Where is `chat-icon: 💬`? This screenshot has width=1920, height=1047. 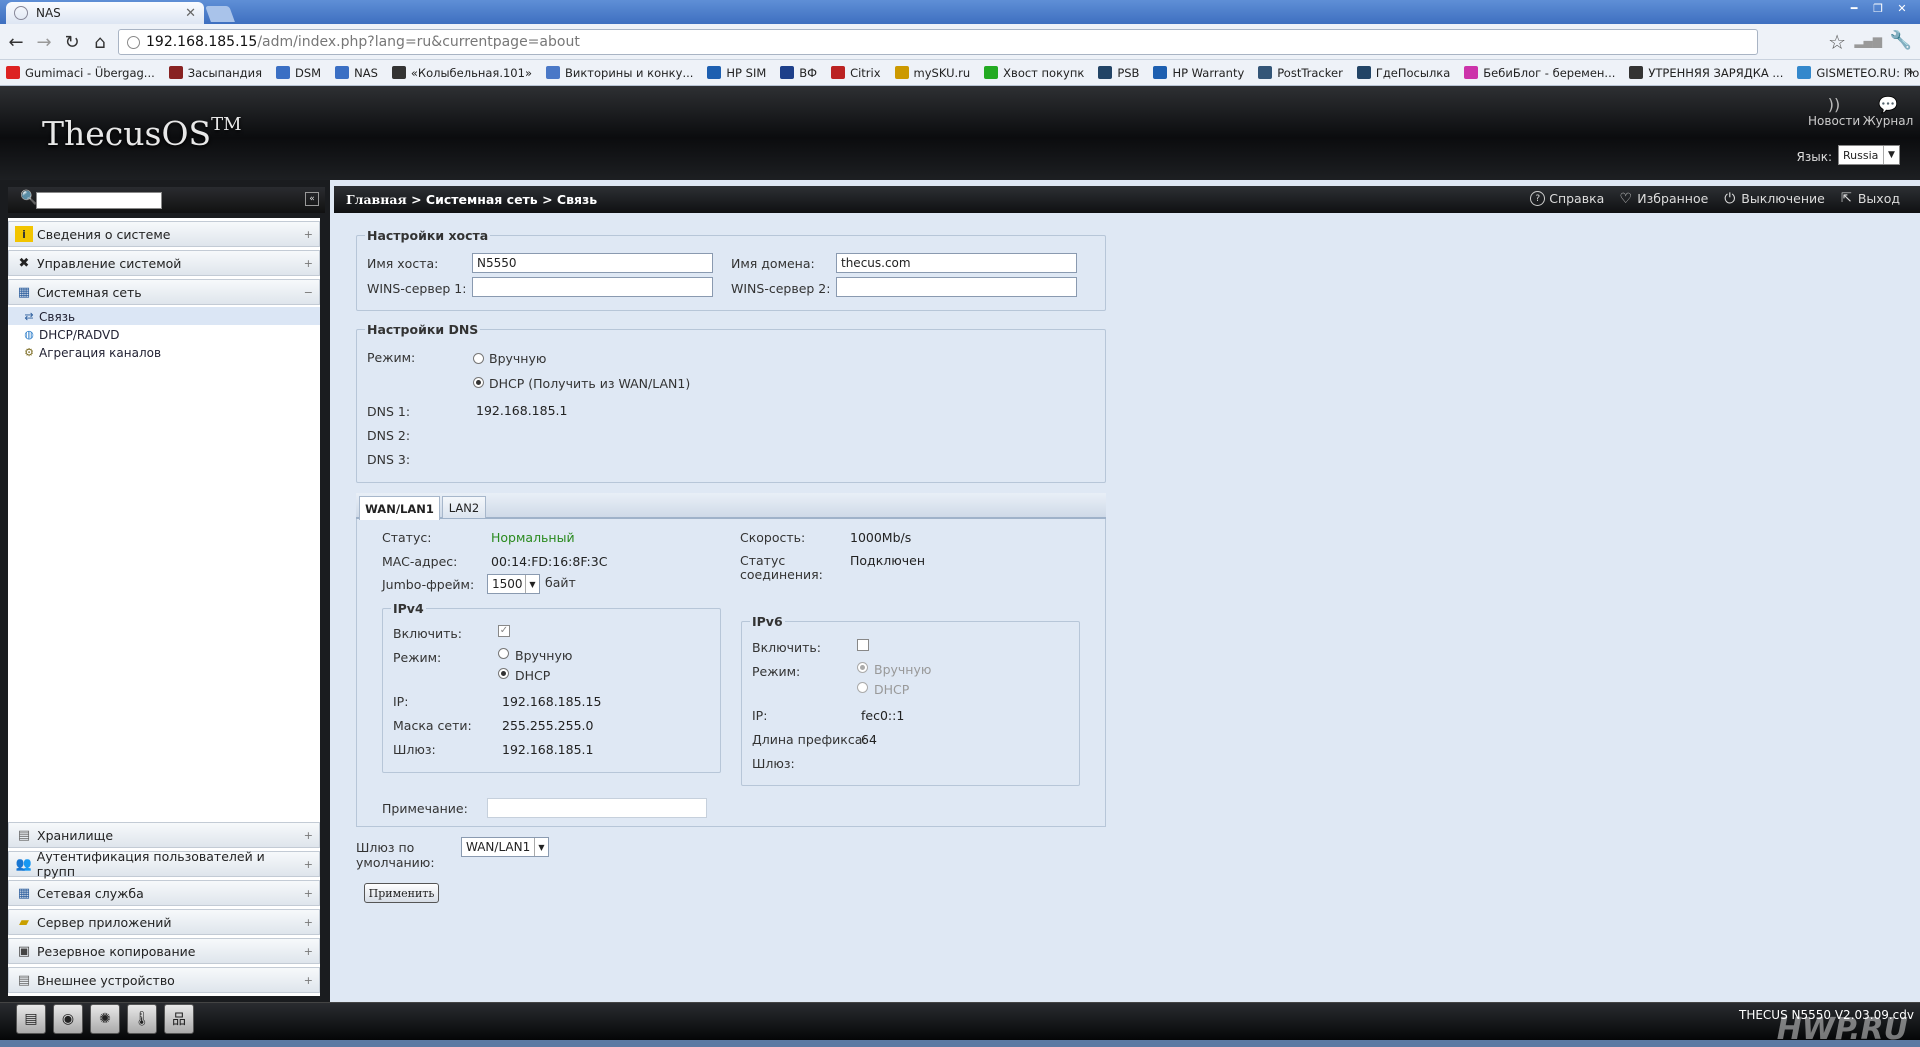 chat-icon: 💬 is located at coordinates (1888, 104).